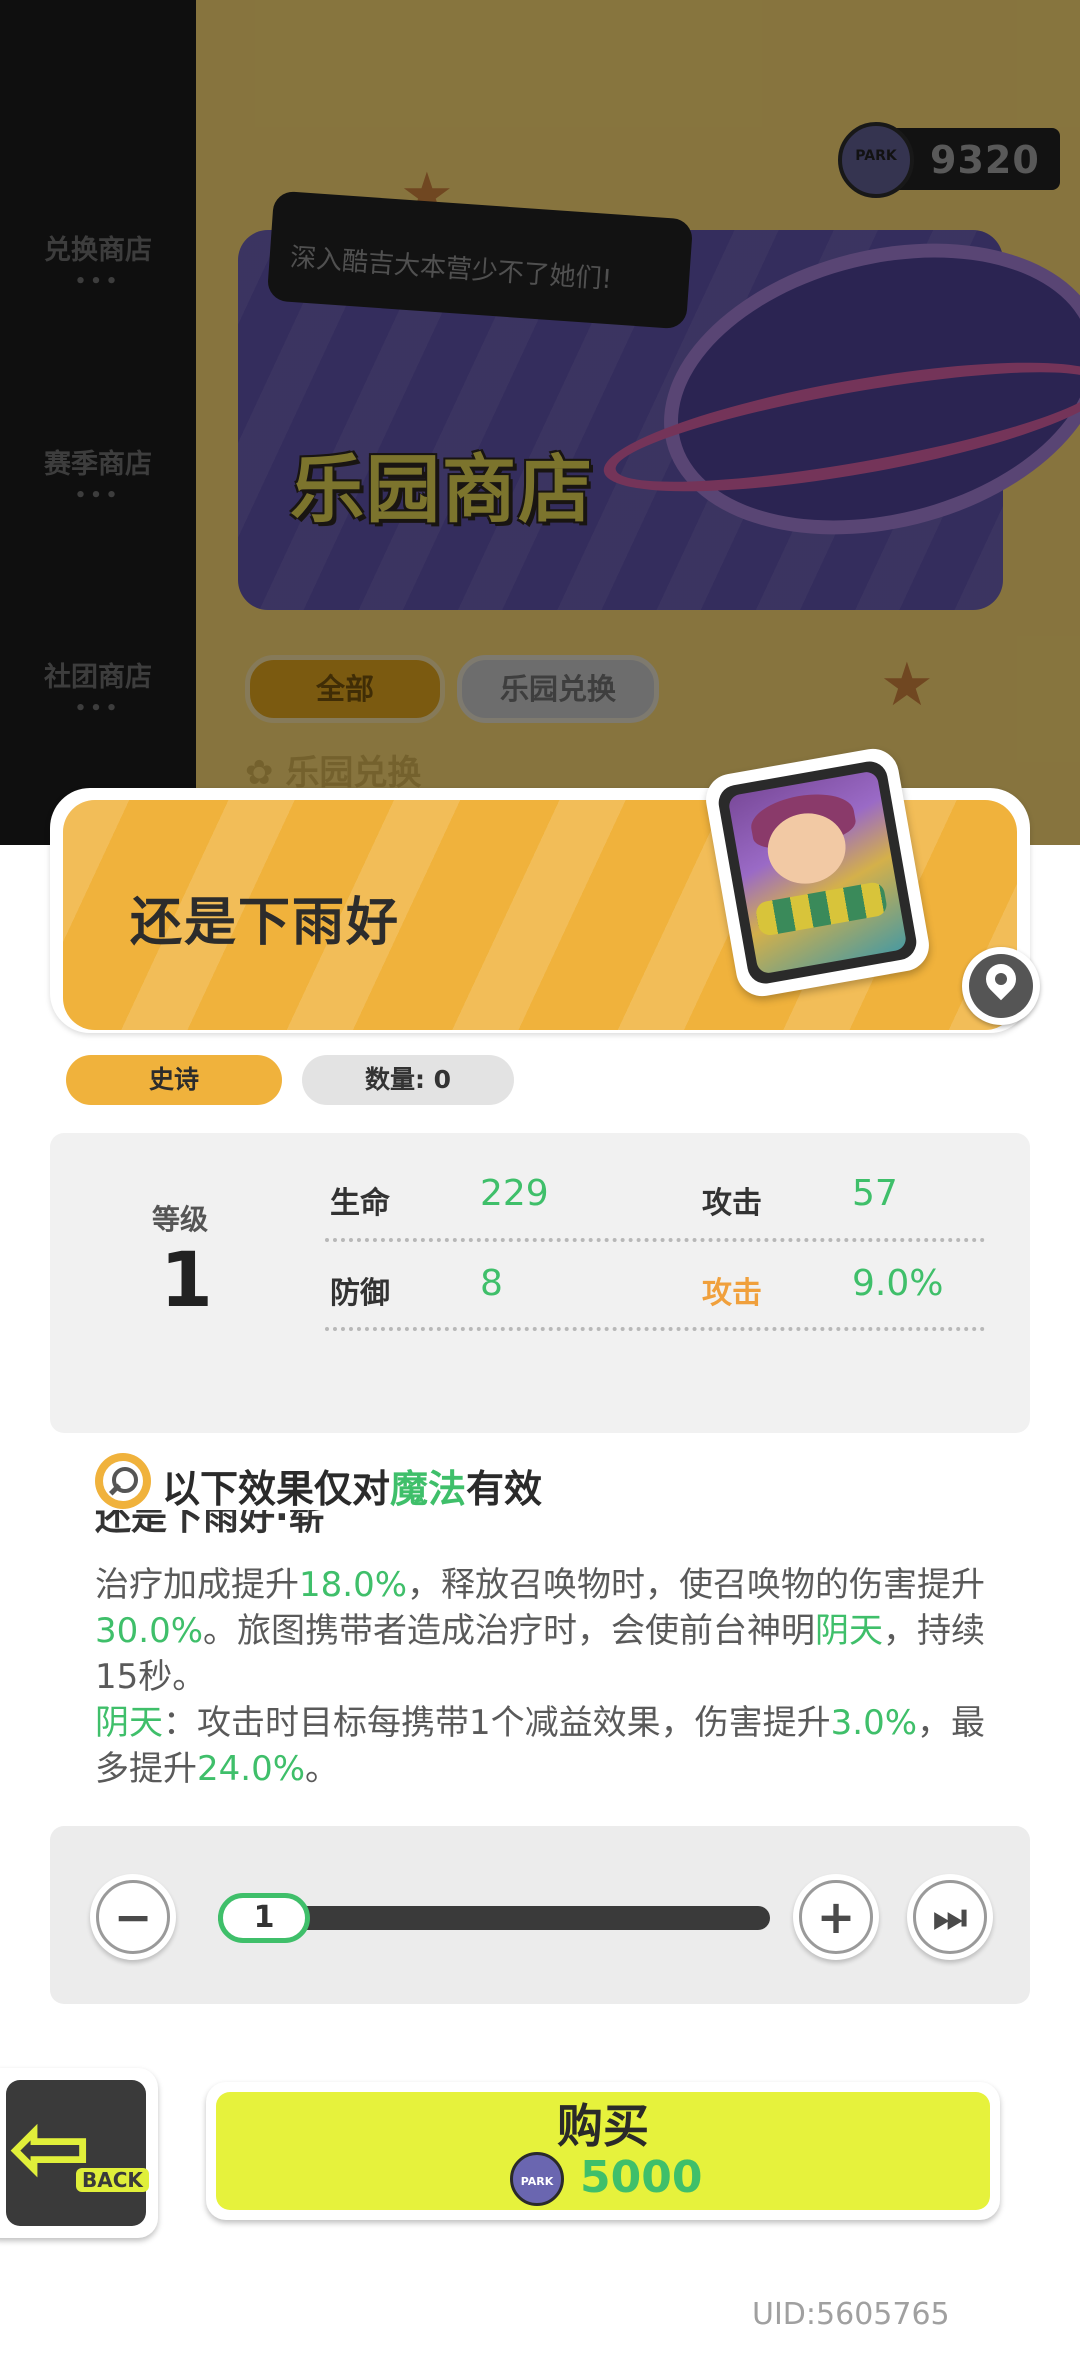 This screenshot has width=1080, height=2376. What do you see at coordinates (276, 1489) in the screenshot?
I see `effect-condition-prefix: 以下效果仅对` at bounding box center [276, 1489].